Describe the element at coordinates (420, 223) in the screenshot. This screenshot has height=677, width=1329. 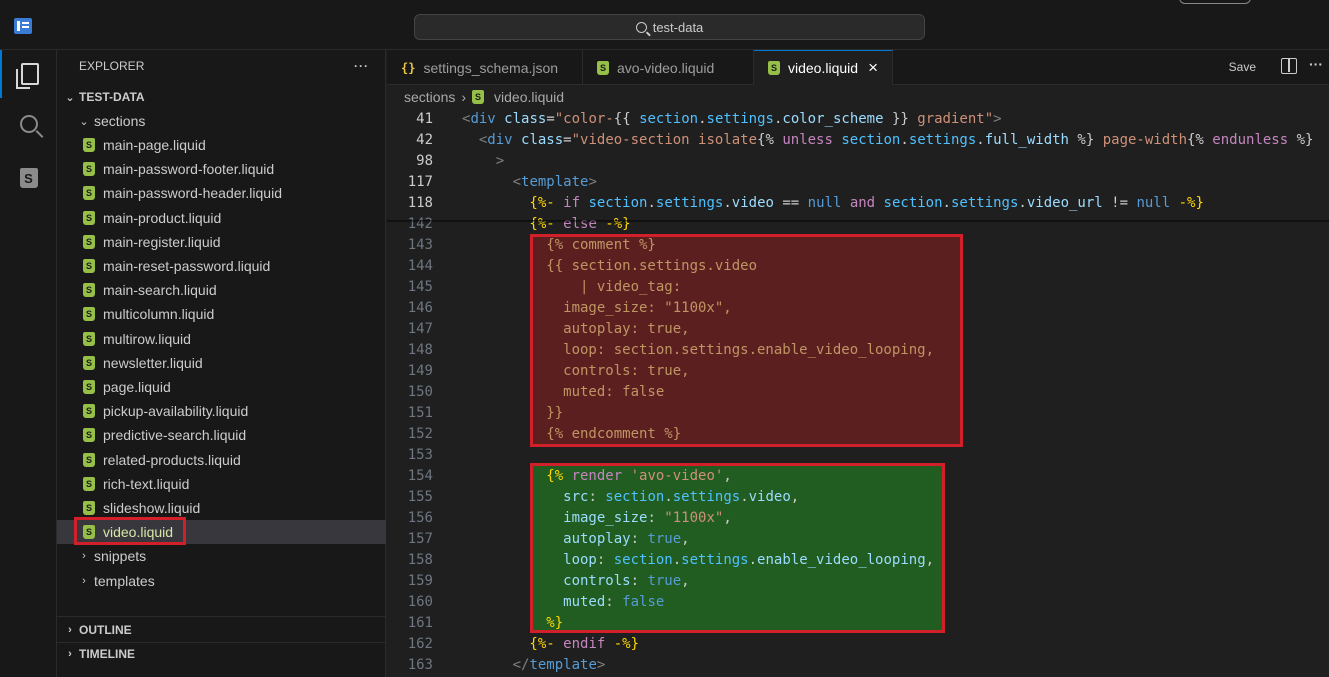
I see `line-number: 142` at that location.